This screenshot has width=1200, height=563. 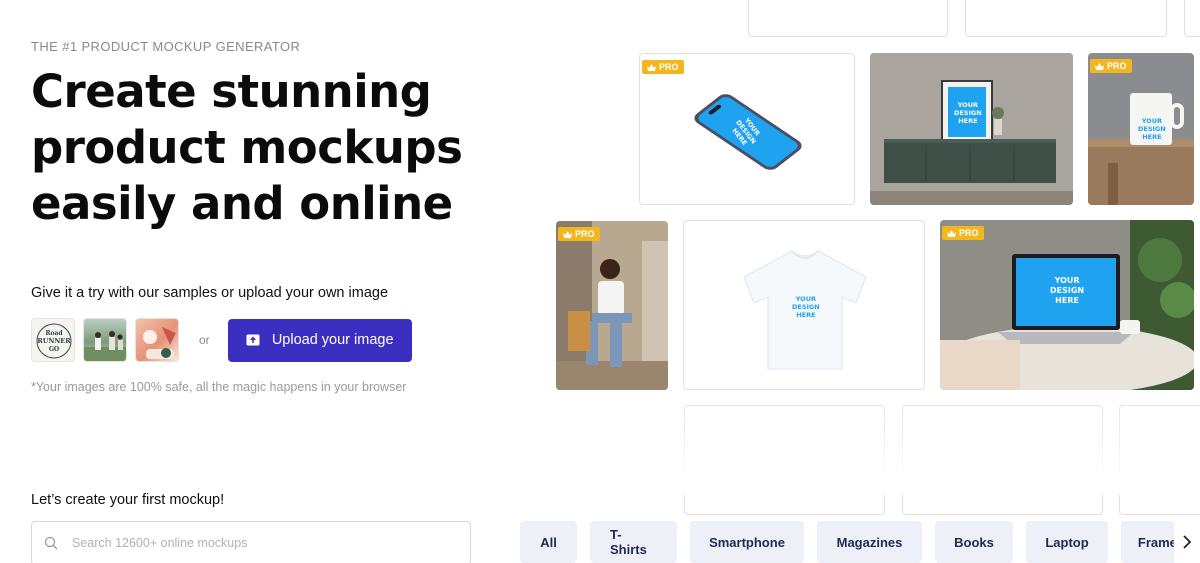 I want to click on image-upload-icon, so click(x=253, y=340).